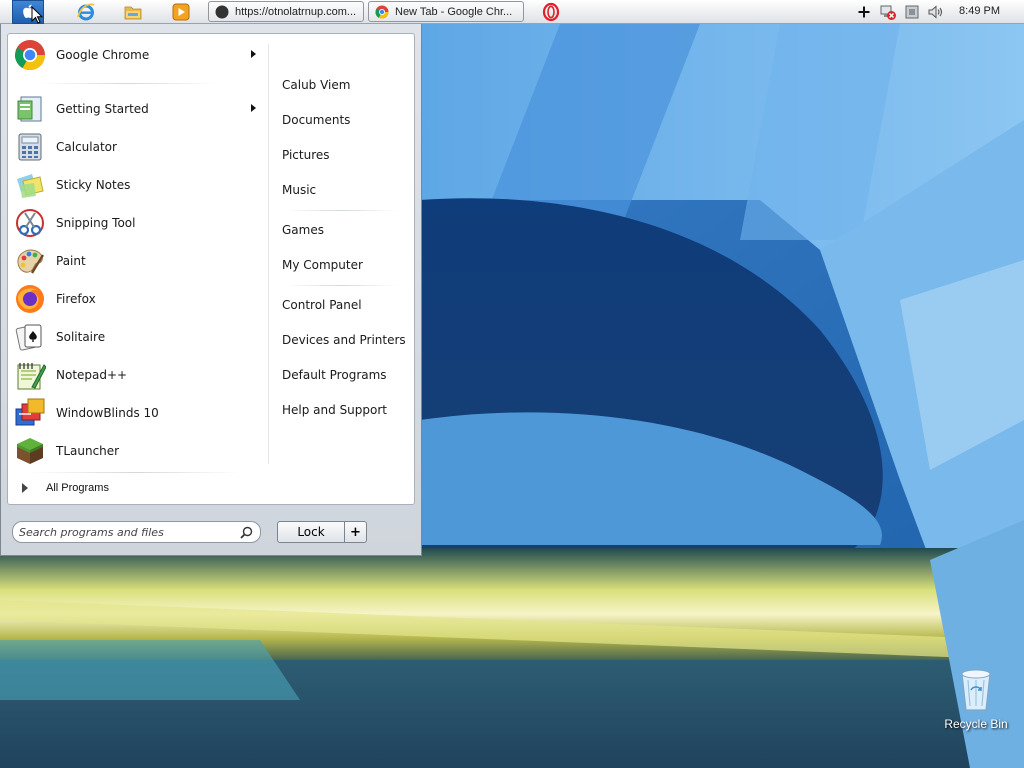  Describe the element at coordinates (136, 147) in the screenshot. I see `program-item-calculator: Calculator` at that location.